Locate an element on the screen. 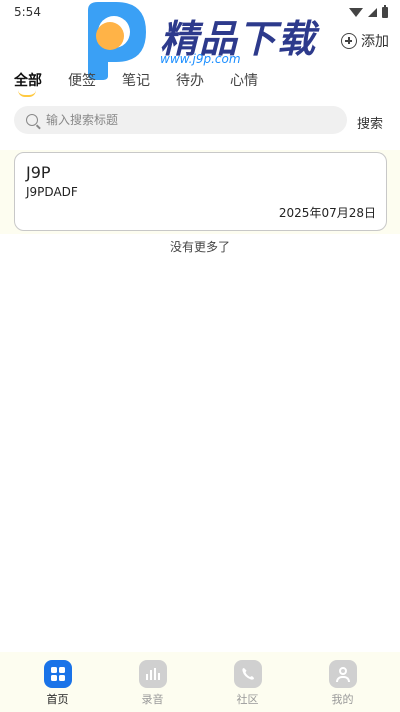 This screenshot has height=712, width=400. plus-circle-icon is located at coordinates (349, 41).